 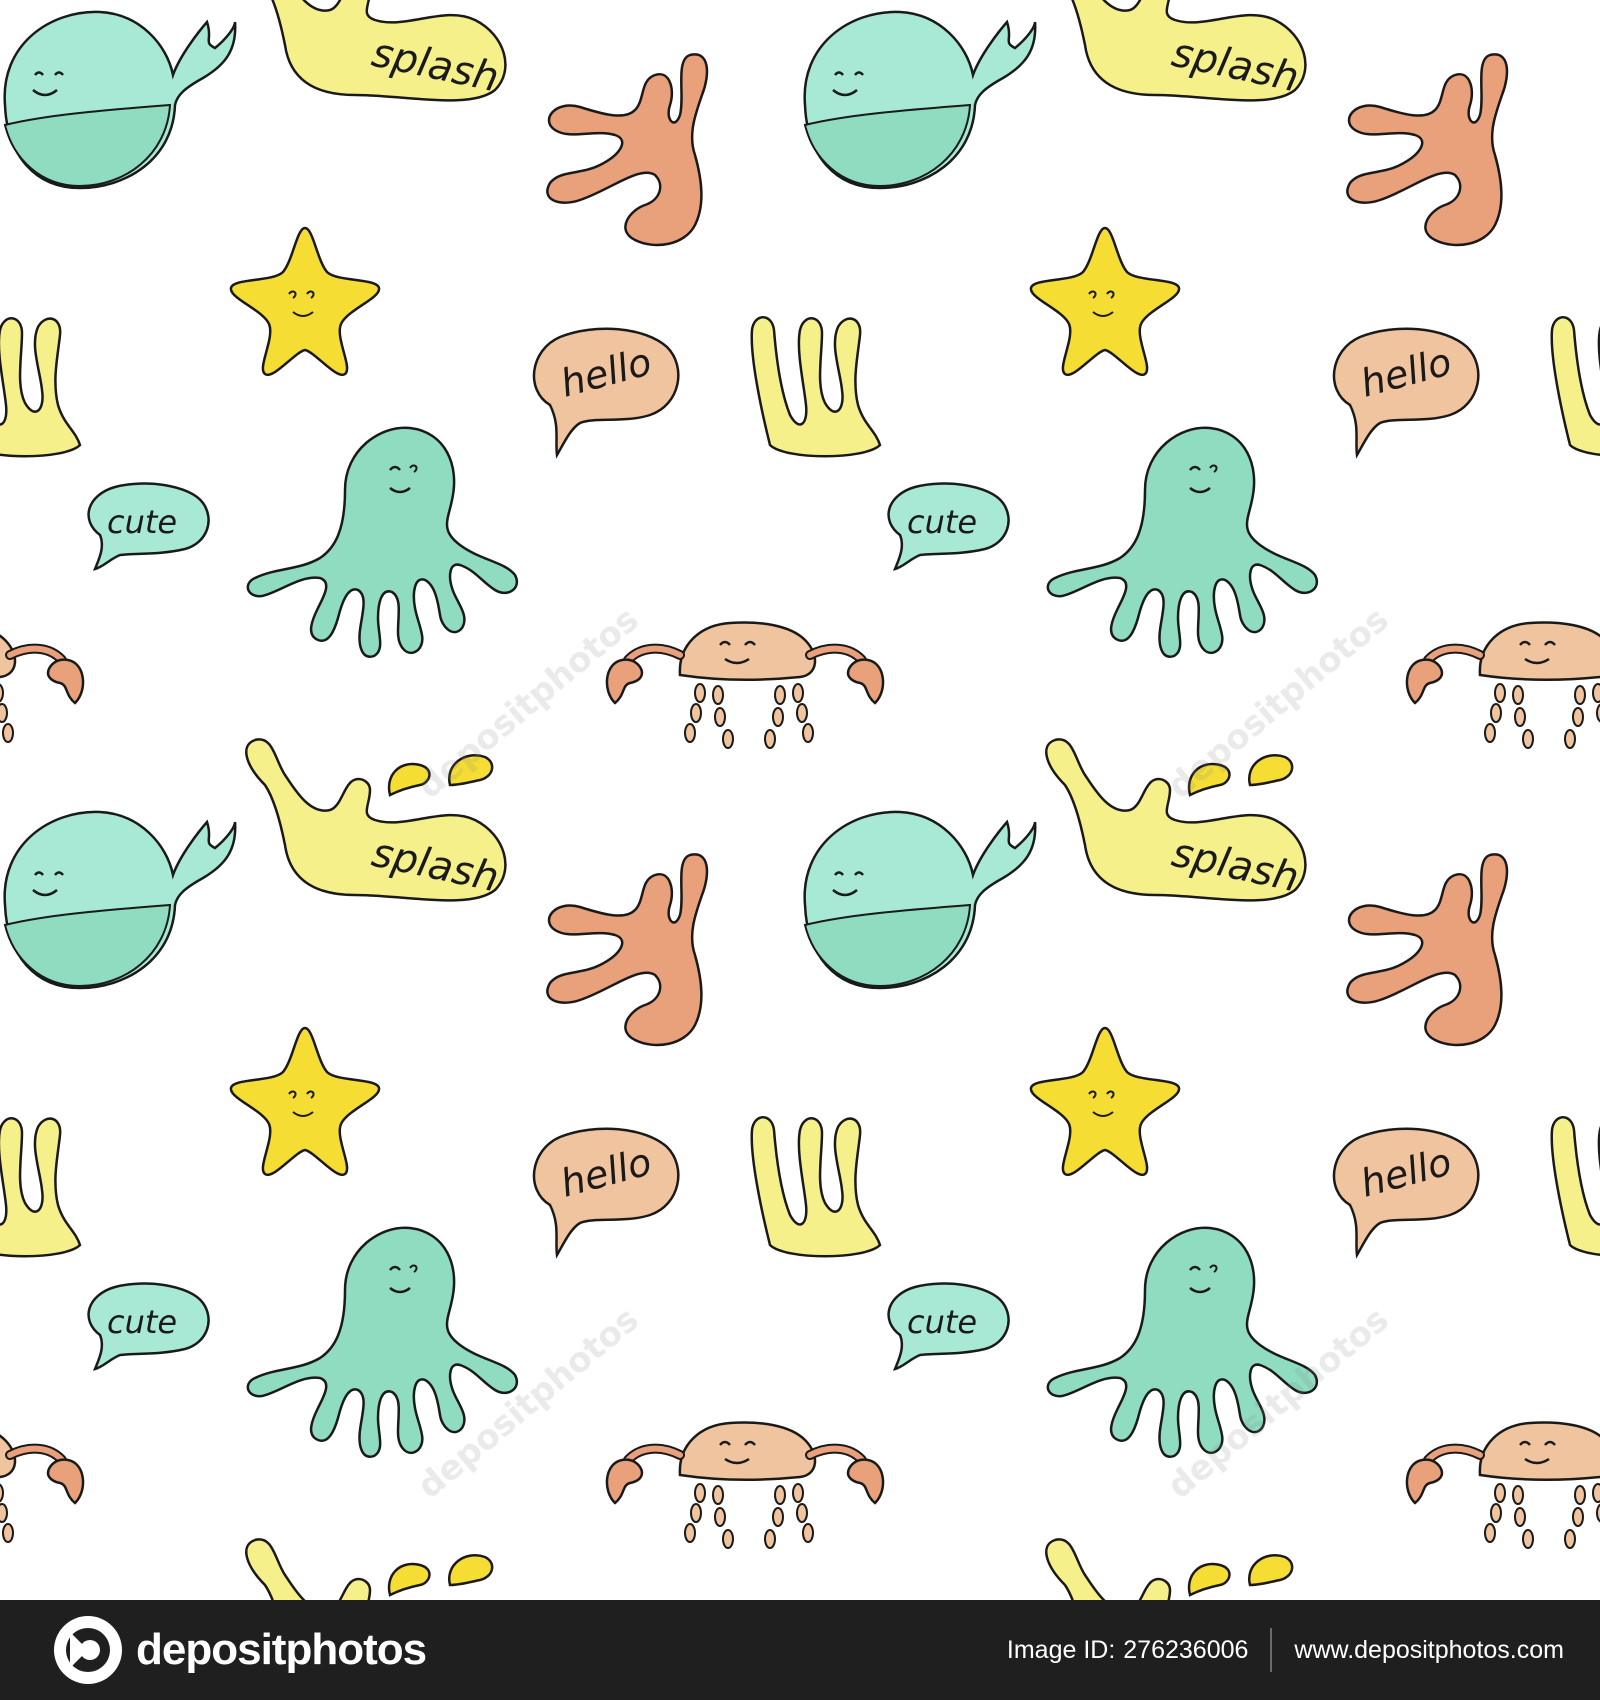 What do you see at coordinates (1061, 1649) in the screenshot?
I see `image-id-label: Image ID:` at bounding box center [1061, 1649].